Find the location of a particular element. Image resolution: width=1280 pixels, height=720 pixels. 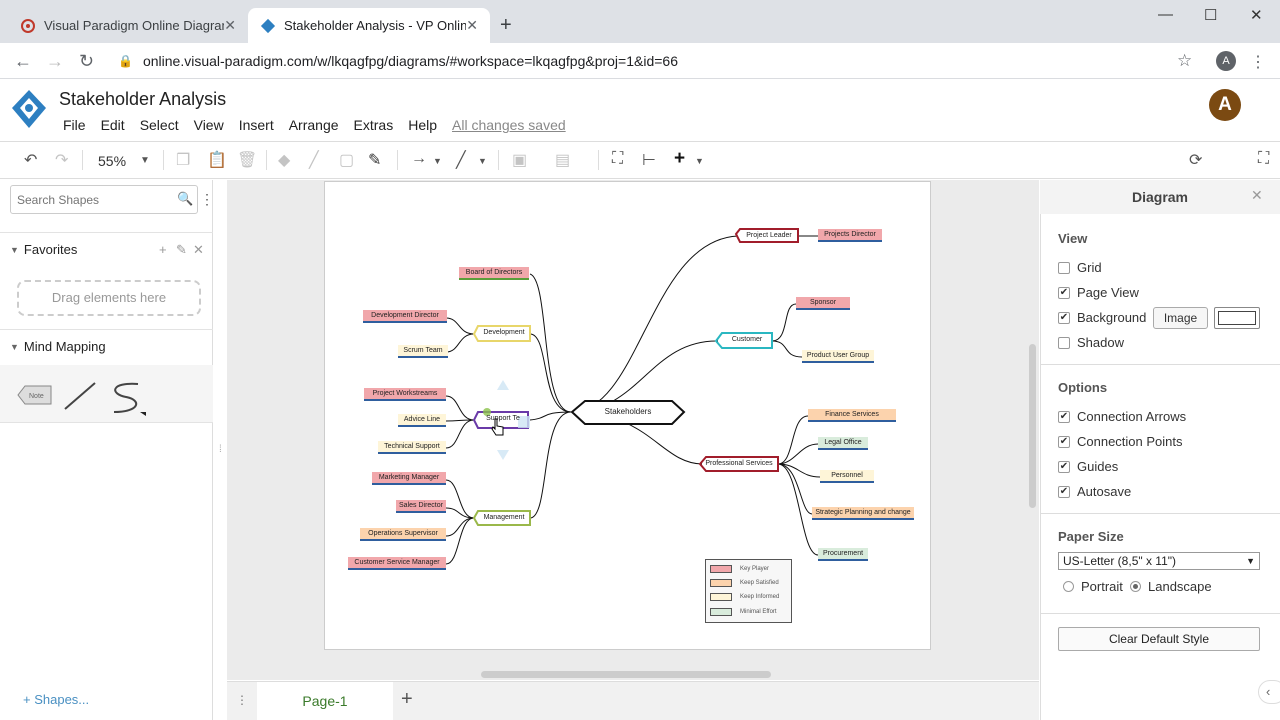

legend-label: Keep Satisfied is located at coordinates (759, 583).